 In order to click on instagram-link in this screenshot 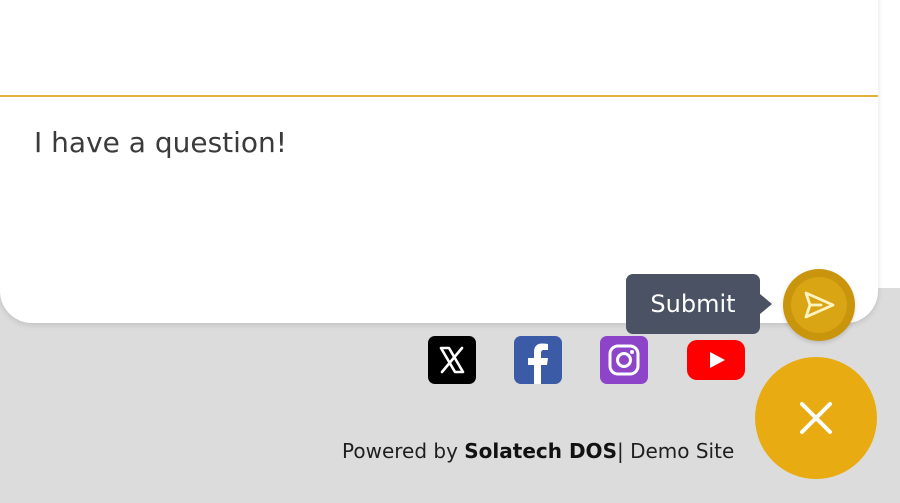, I will do `click(624, 360)`.